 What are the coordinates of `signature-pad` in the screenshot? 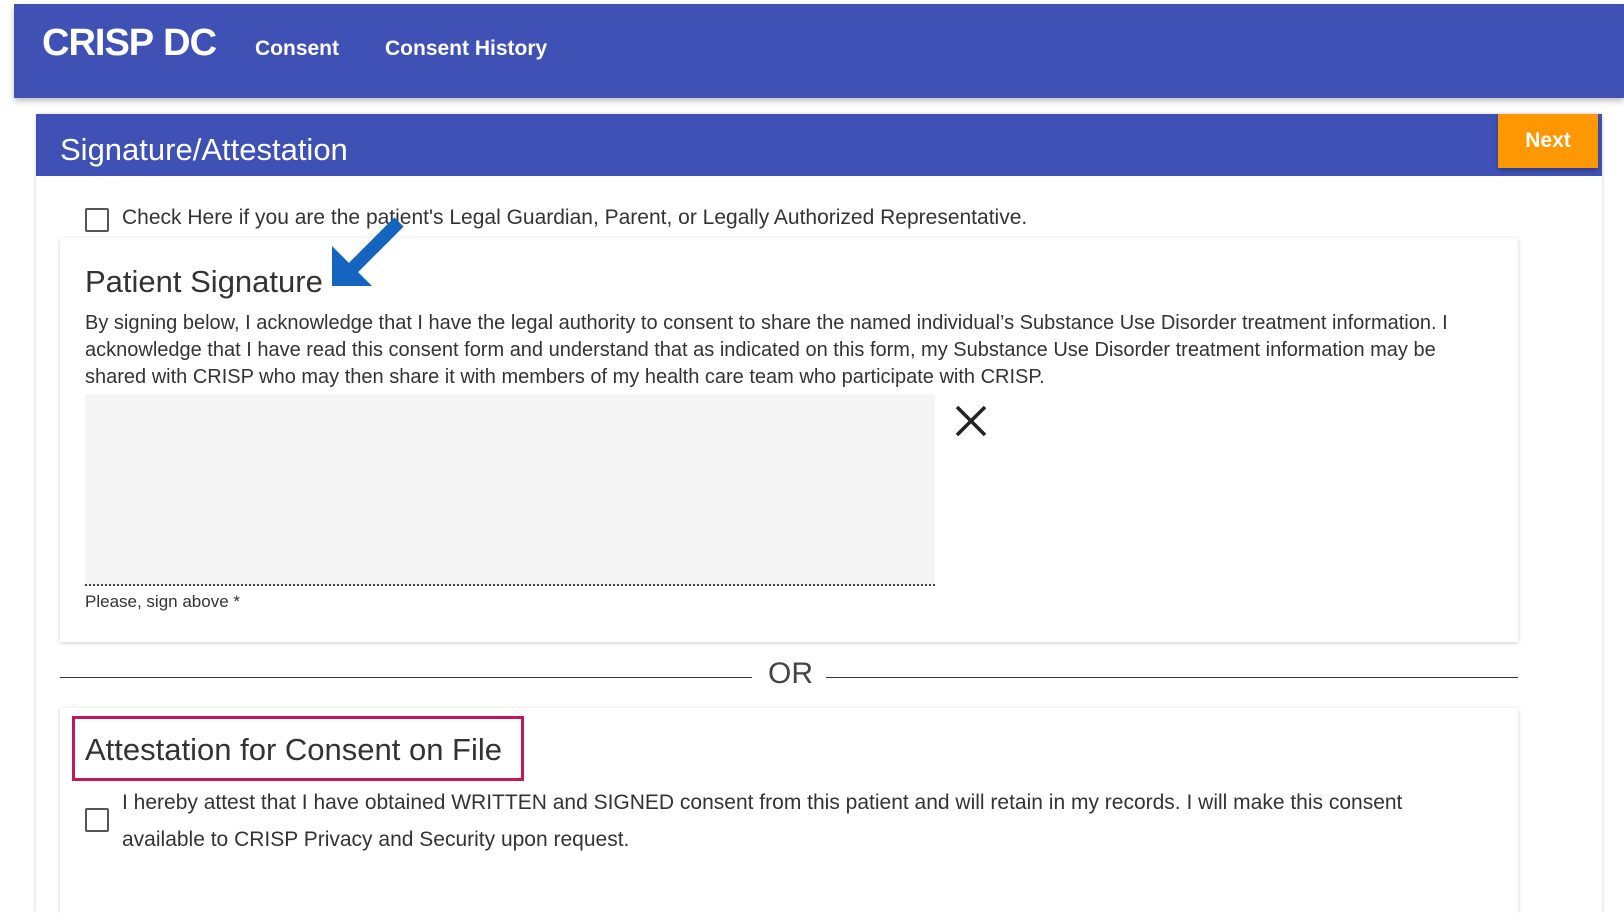 It's located at (510, 490).